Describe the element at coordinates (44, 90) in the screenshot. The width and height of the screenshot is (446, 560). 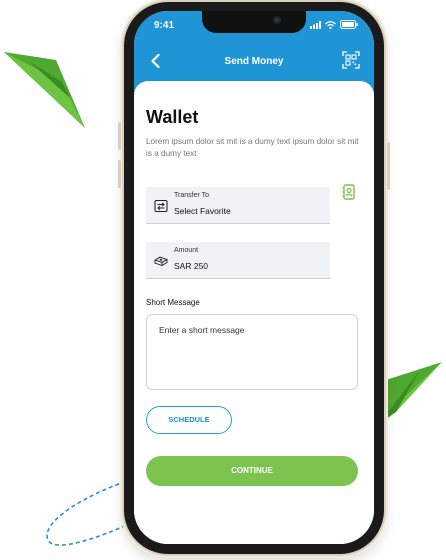
I see `paper-plane-left-icon` at that location.